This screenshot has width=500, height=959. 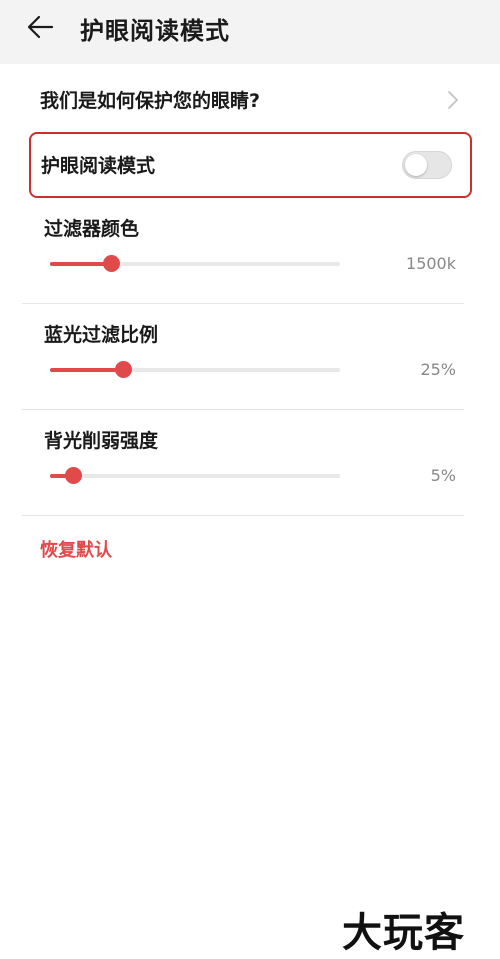 I want to click on switch-knob, so click(x=416, y=165).